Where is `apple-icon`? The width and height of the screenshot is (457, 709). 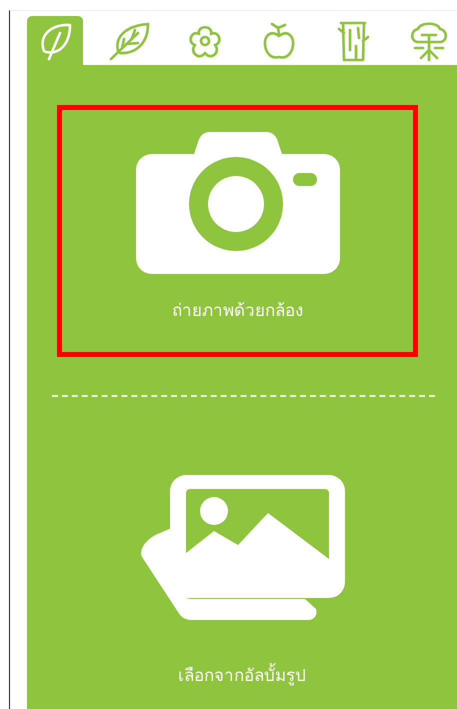 apple-icon is located at coordinates (279, 40).